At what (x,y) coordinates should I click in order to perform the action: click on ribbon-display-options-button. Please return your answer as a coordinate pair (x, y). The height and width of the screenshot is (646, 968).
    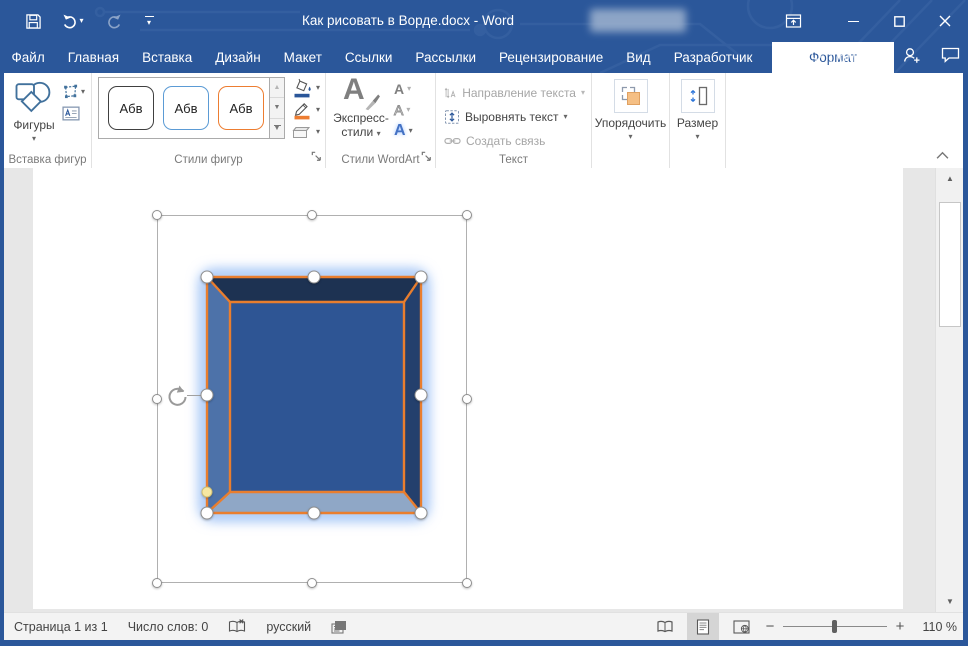
    Looking at the image, I should click on (793, 21).